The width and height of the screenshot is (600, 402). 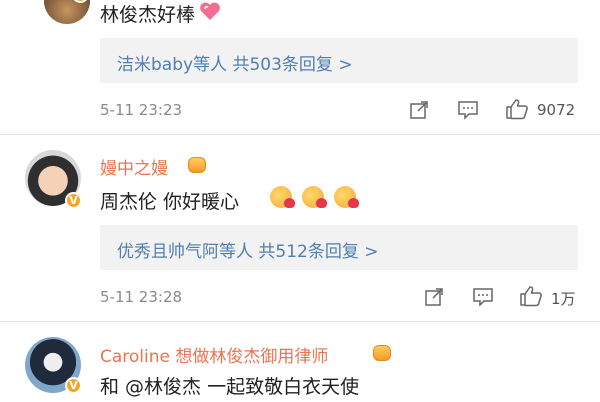 What do you see at coordinates (235, 62) in the screenshot?
I see `reply-summary-link: 洁米baby等人 共503条回复 >` at bounding box center [235, 62].